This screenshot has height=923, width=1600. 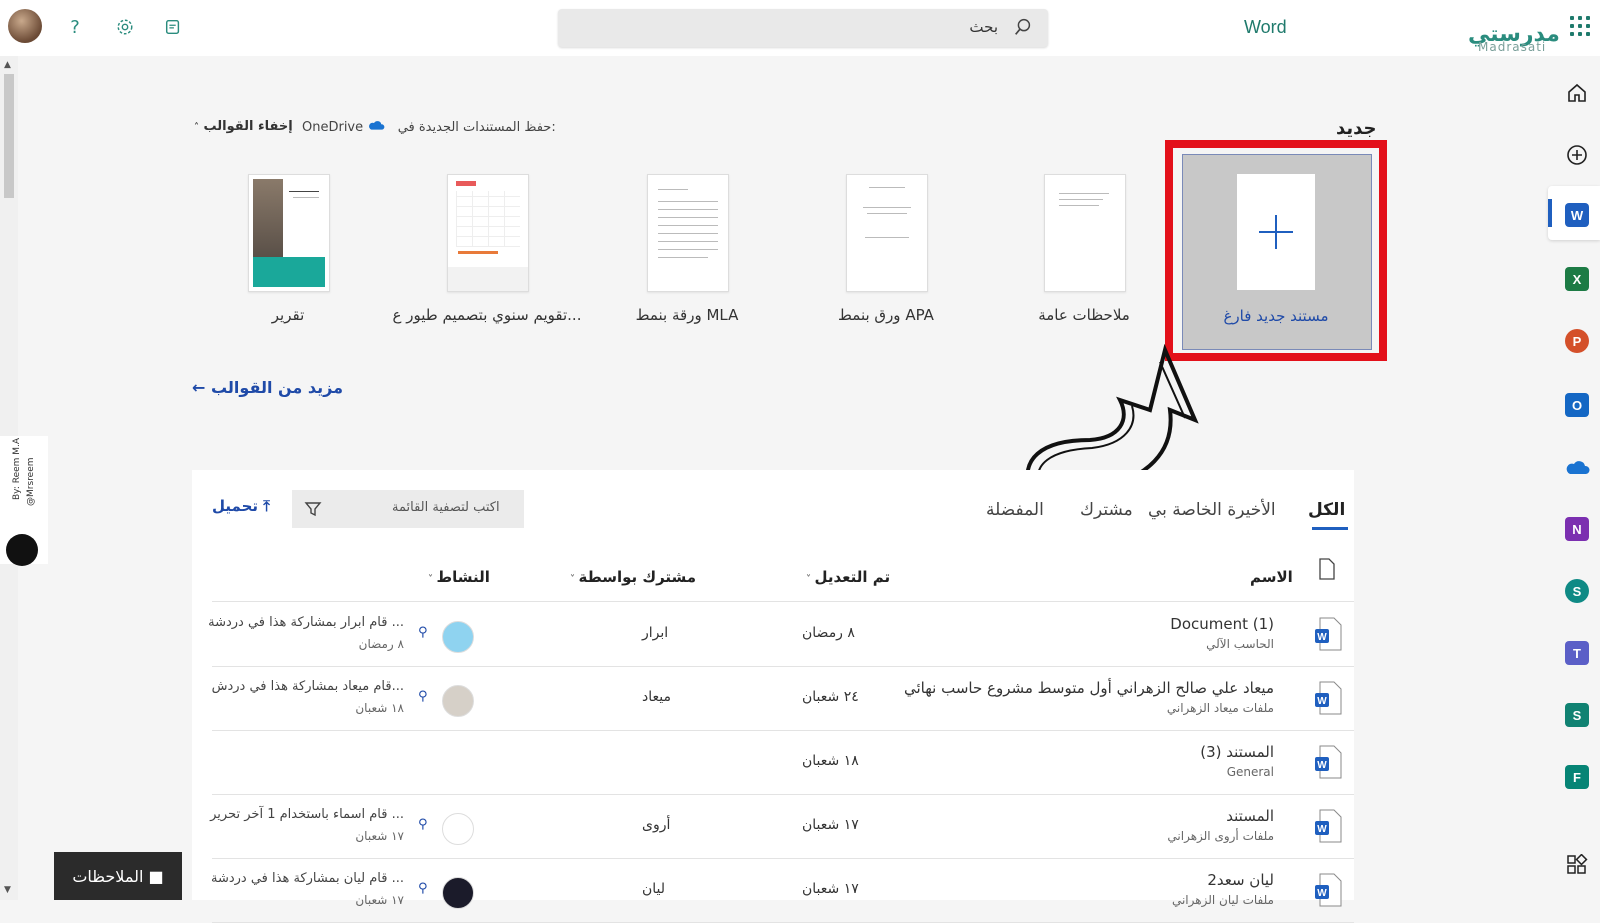 I want to click on more-templates-link: ← مزيد من القوالب, so click(x=267, y=387).